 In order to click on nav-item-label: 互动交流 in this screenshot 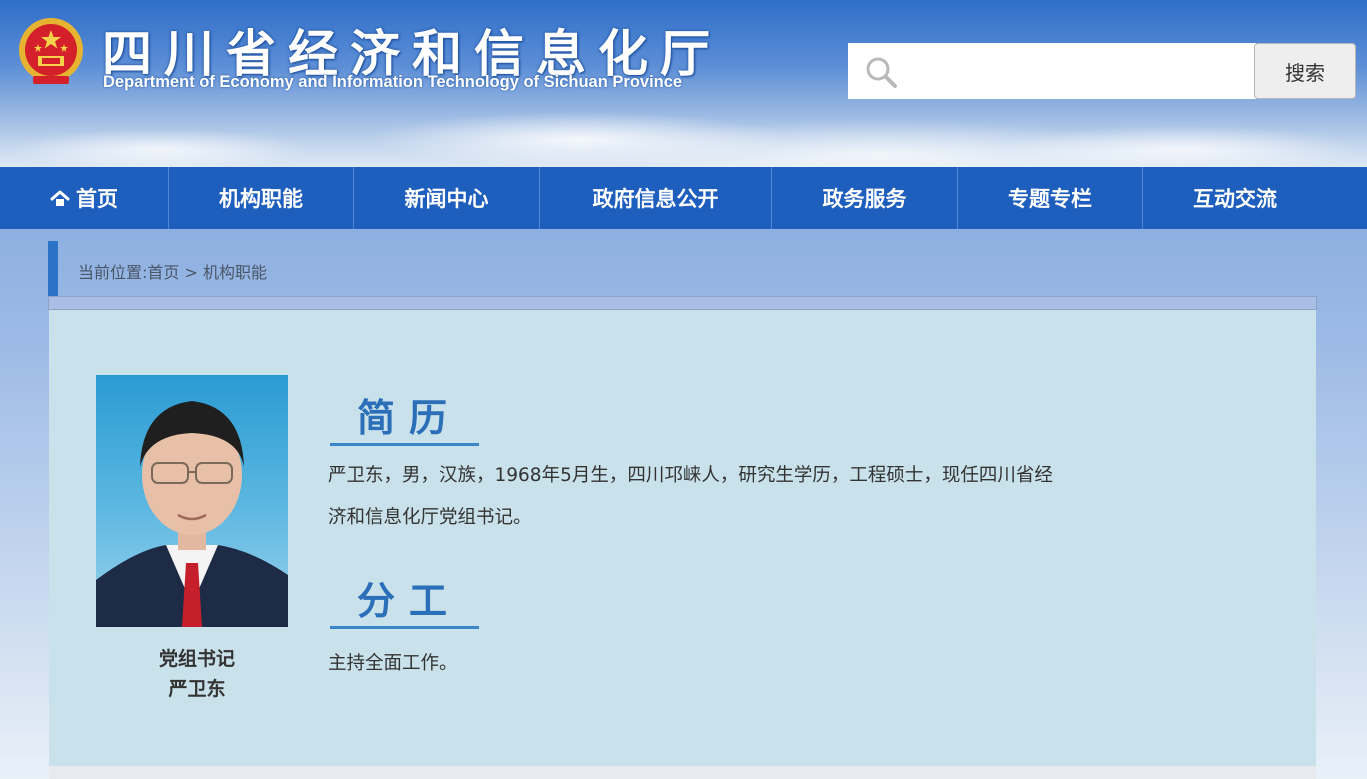, I will do `click(1235, 199)`.